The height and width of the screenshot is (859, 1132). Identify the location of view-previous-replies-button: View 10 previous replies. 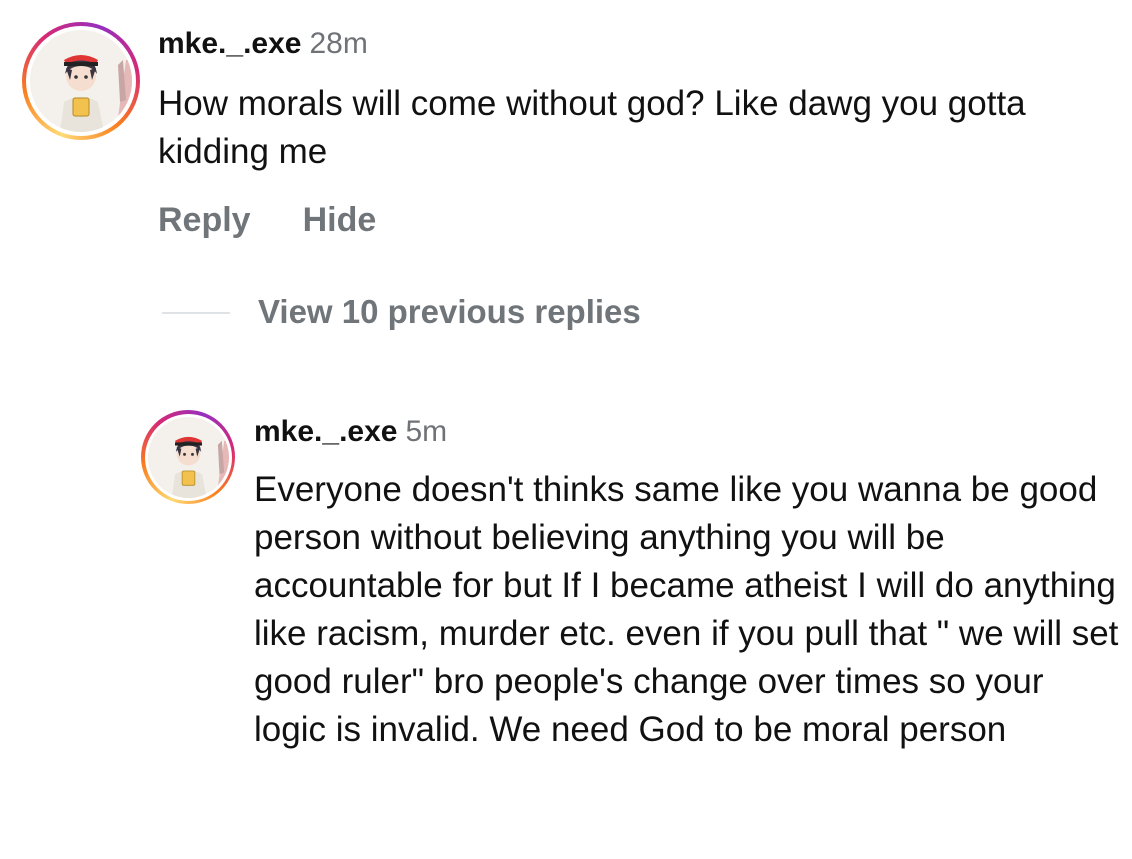
(449, 312).